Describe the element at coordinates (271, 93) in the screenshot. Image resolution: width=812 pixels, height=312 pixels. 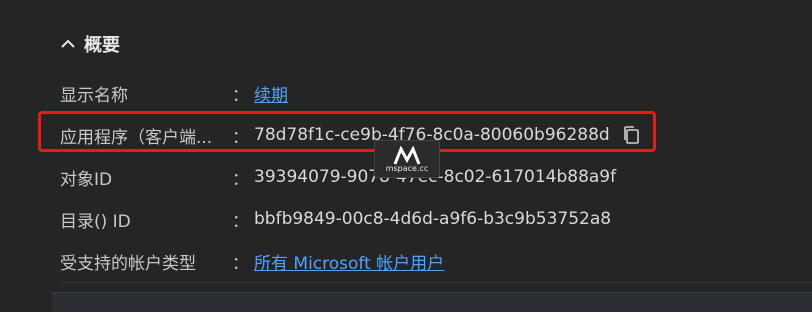
I see `display-name-link: 续期` at that location.